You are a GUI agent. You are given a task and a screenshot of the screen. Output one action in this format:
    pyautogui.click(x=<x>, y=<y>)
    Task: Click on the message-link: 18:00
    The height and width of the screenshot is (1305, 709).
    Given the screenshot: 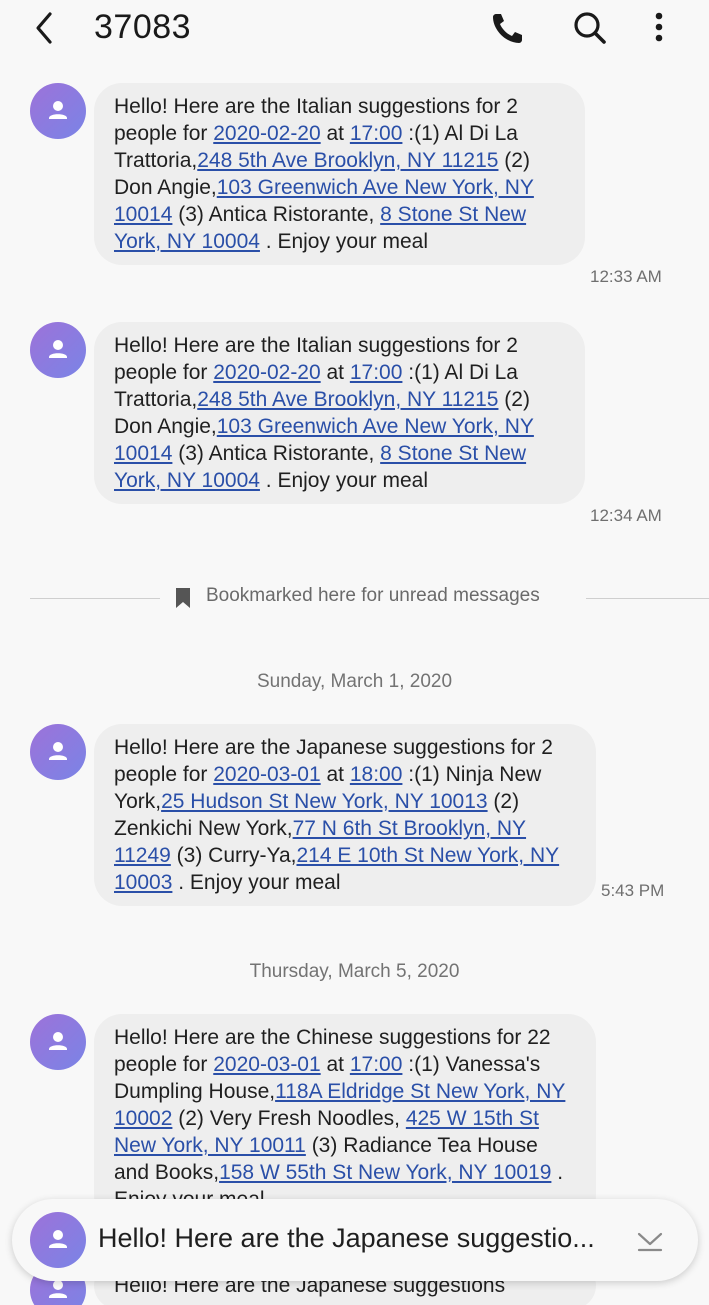 What is the action you would take?
    pyautogui.click(x=376, y=774)
    